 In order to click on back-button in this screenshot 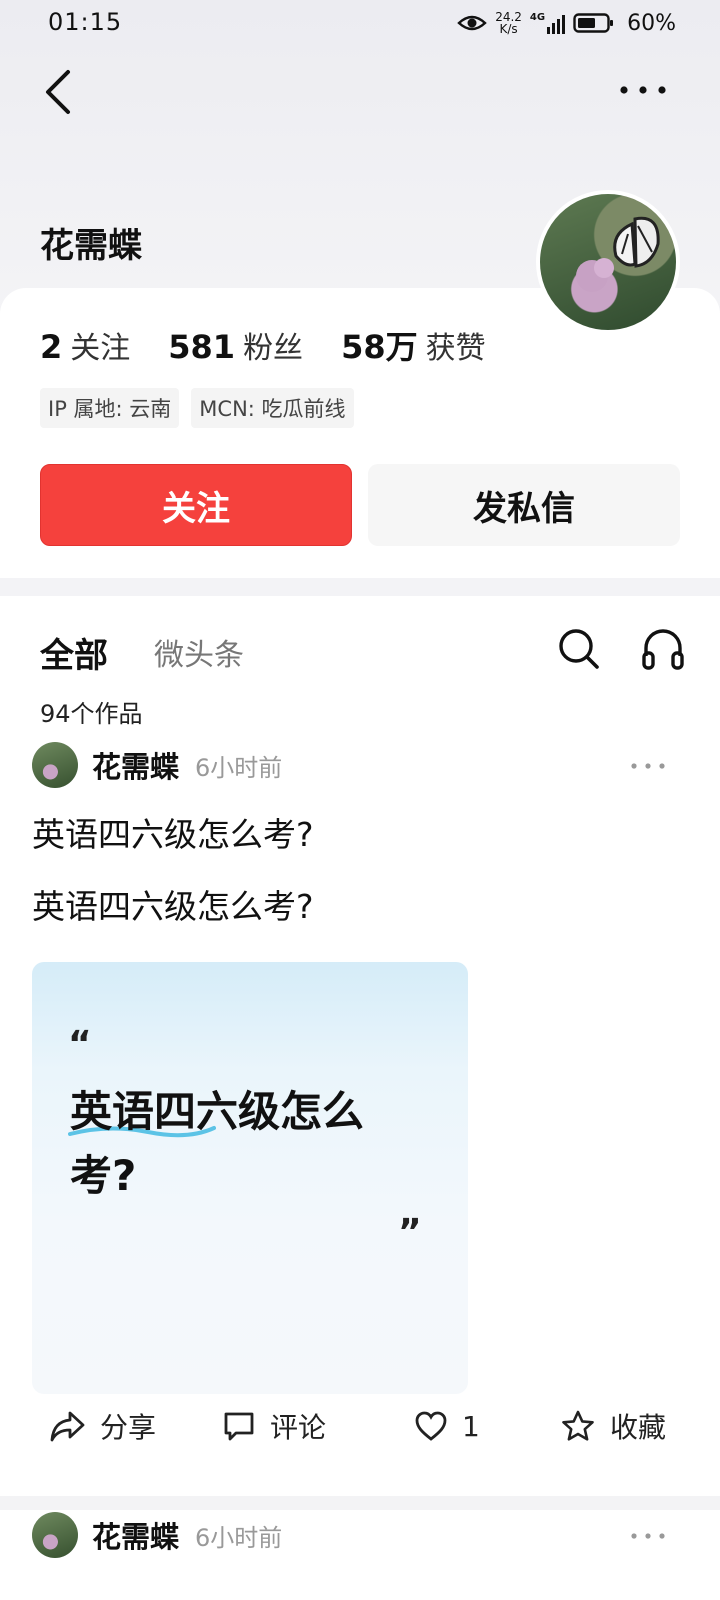, I will do `click(62, 92)`.